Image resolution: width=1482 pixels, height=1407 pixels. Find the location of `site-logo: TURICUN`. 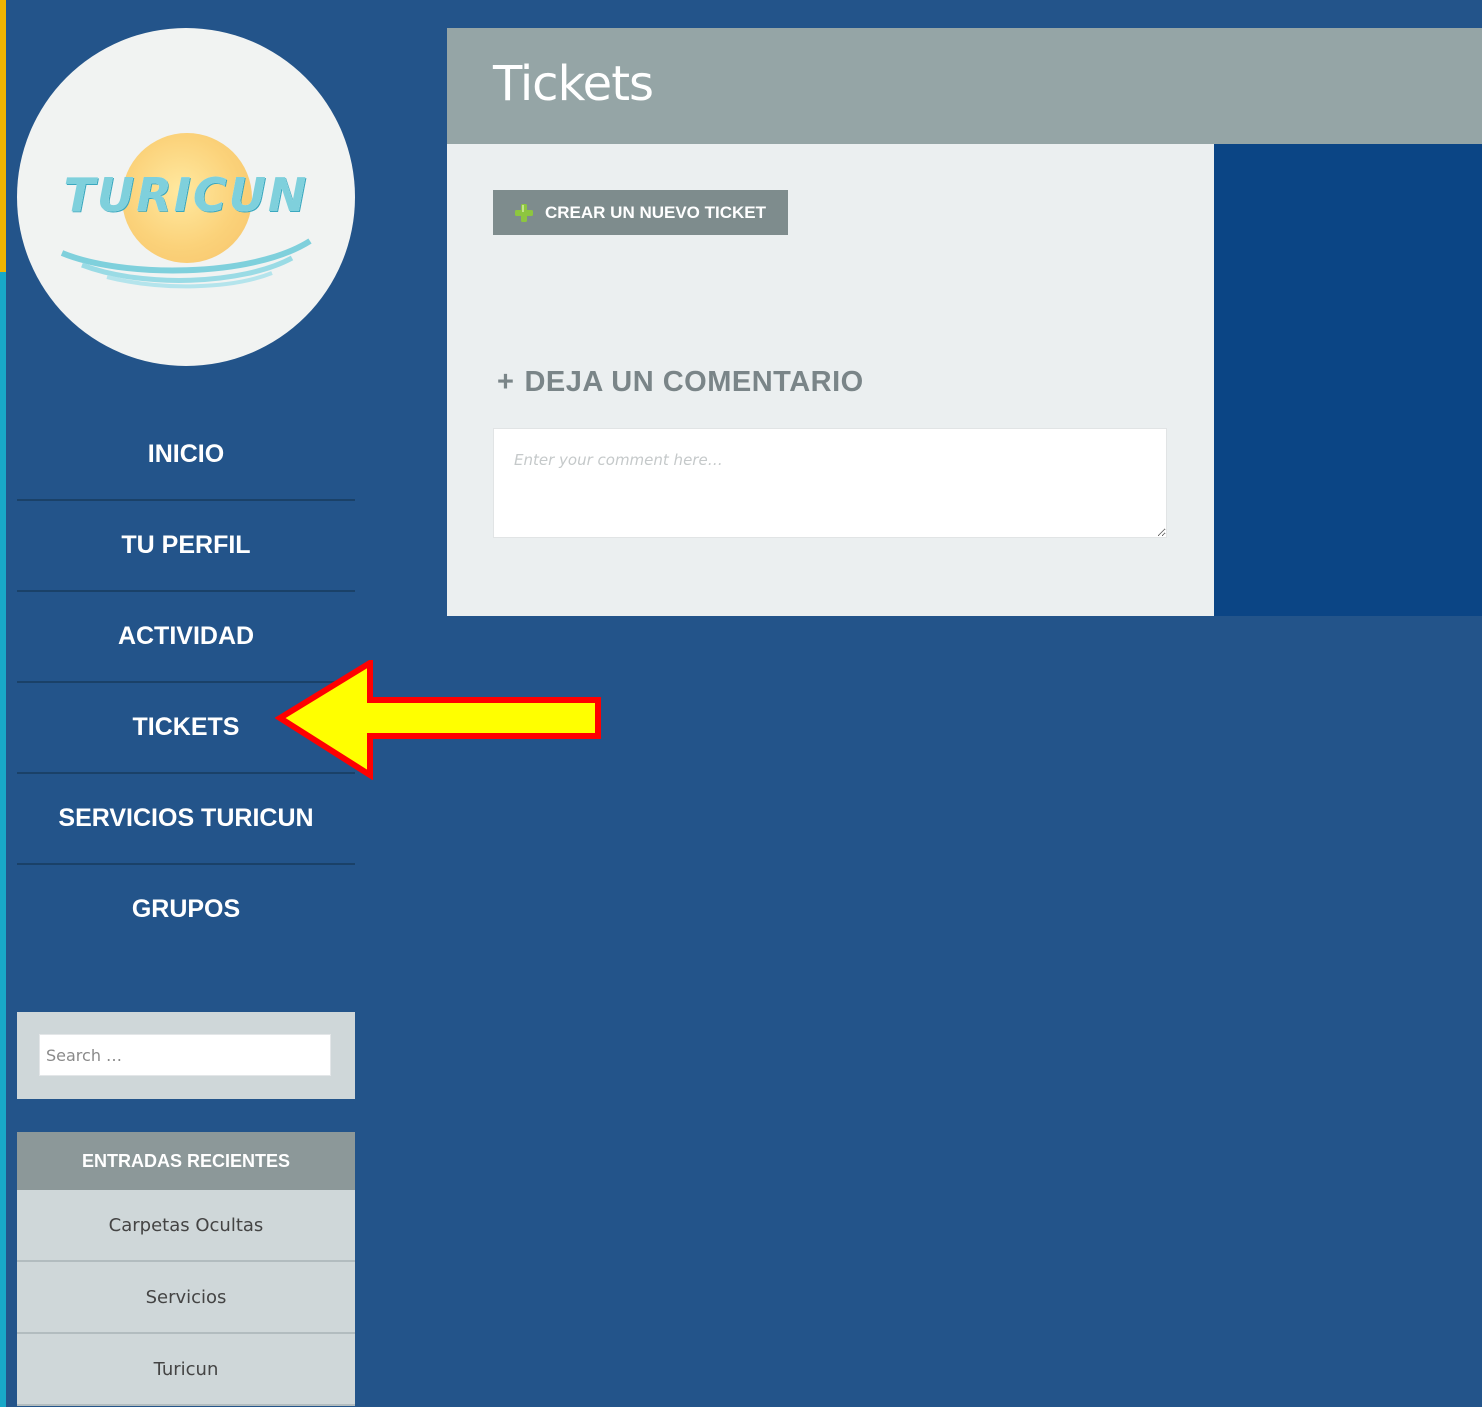

site-logo: TURICUN is located at coordinates (186, 197).